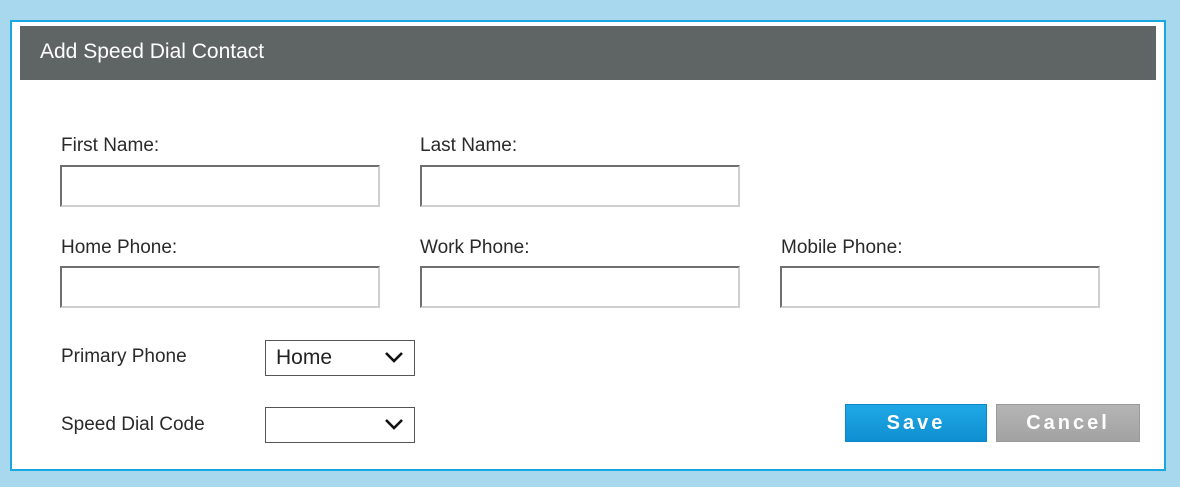  What do you see at coordinates (340, 425) in the screenshot?
I see `speed-dial-code-select` at bounding box center [340, 425].